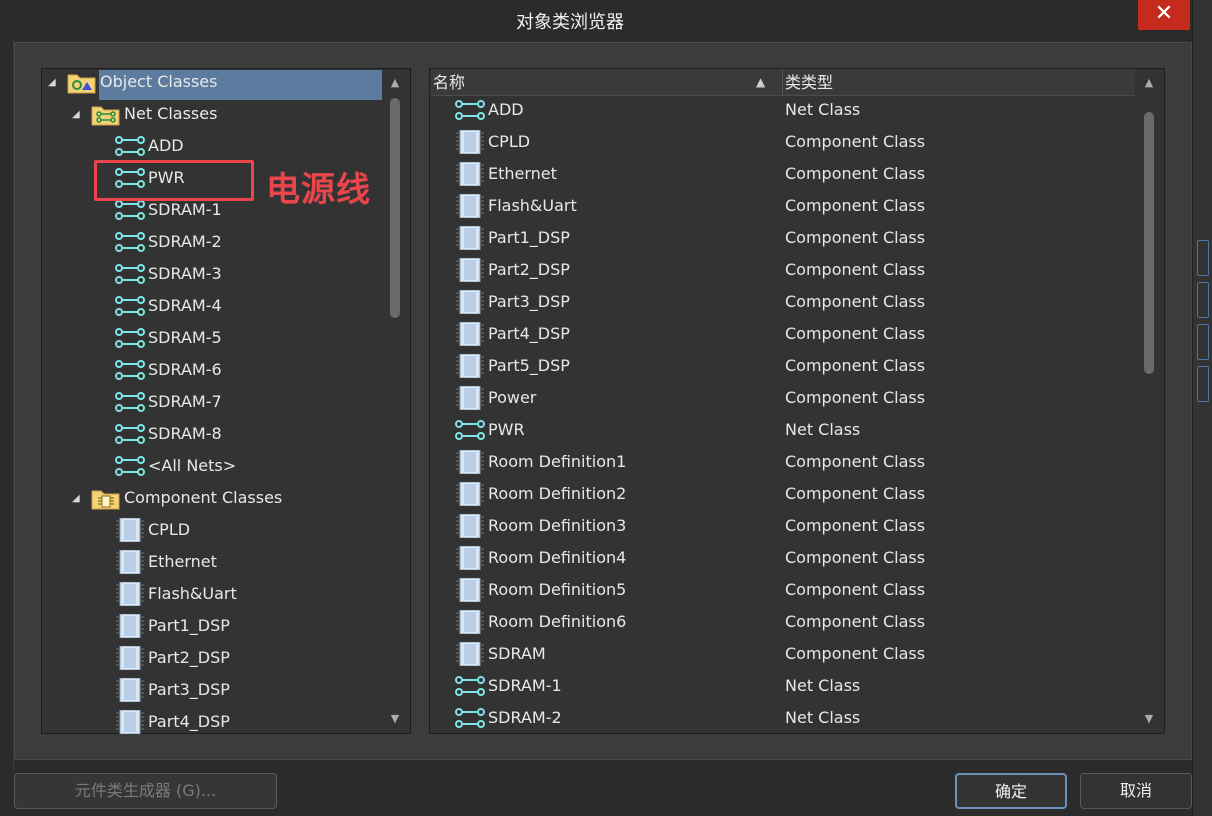  What do you see at coordinates (189, 721) in the screenshot?
I see `tree-item-label: Part4_DSP` at bounding box center [189, 721].